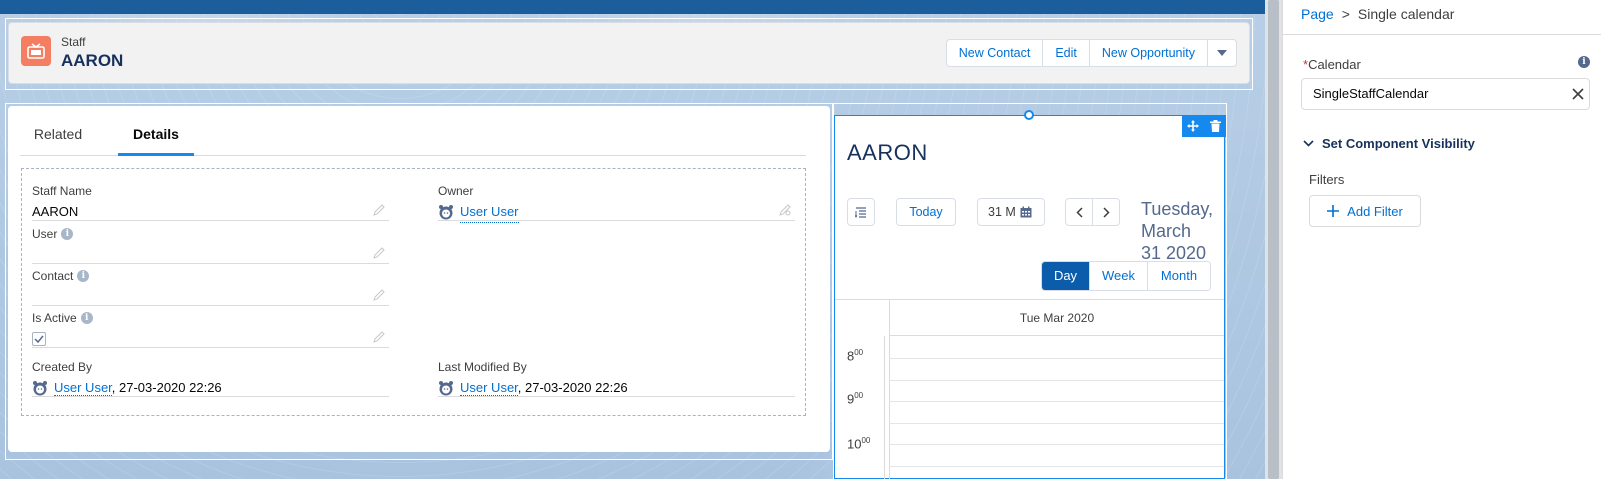  What do you see at coordinates (1029, 115) in the screenshot?
I see `insert-component-handle` at bounding box center [1029, 115].